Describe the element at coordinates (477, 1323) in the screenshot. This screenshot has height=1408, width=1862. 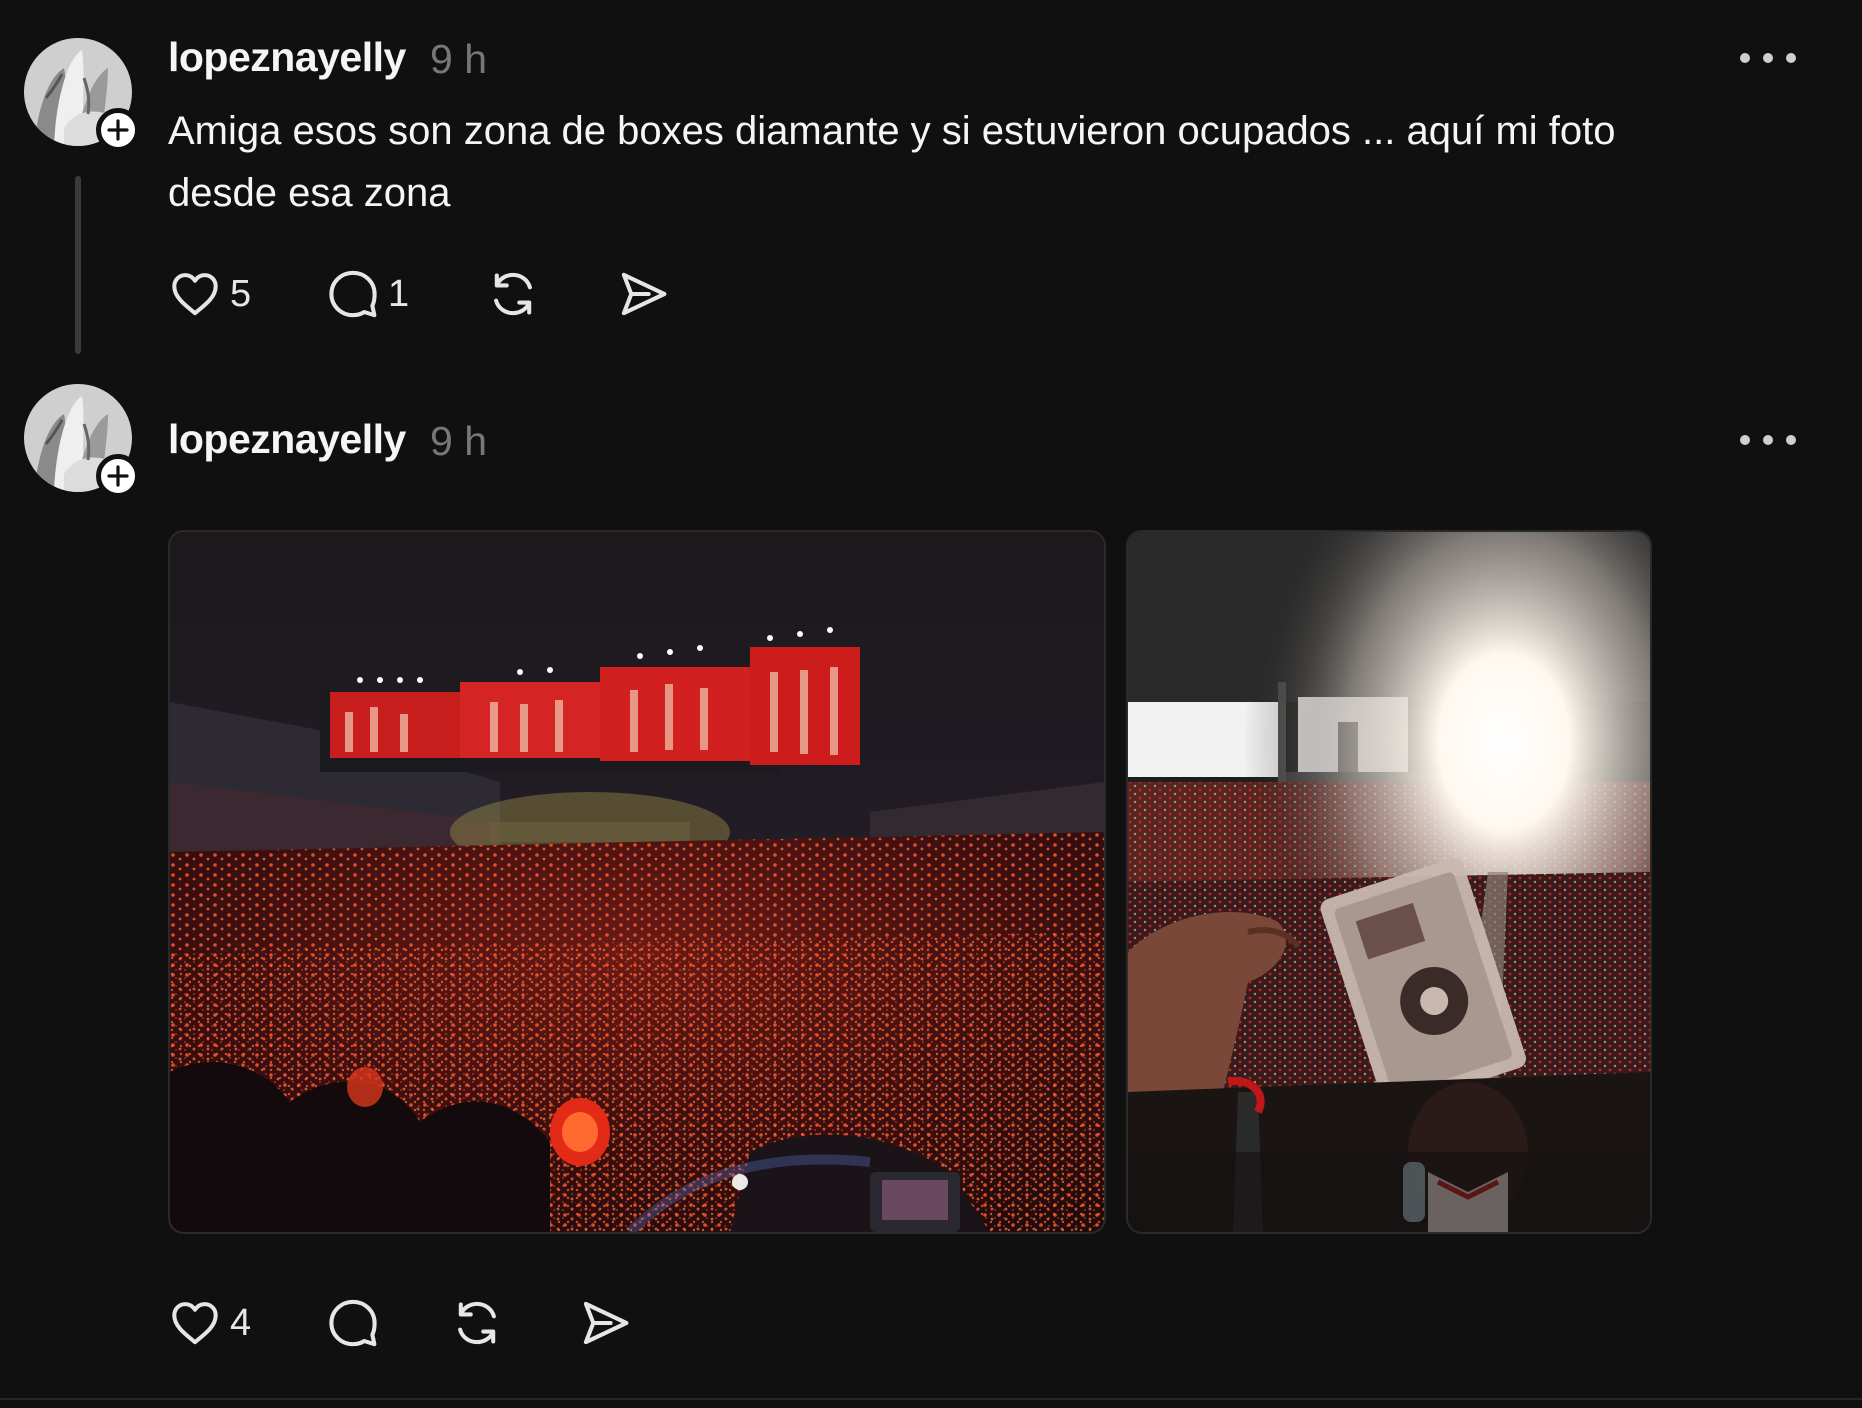
I see `repost-icon` at that location.